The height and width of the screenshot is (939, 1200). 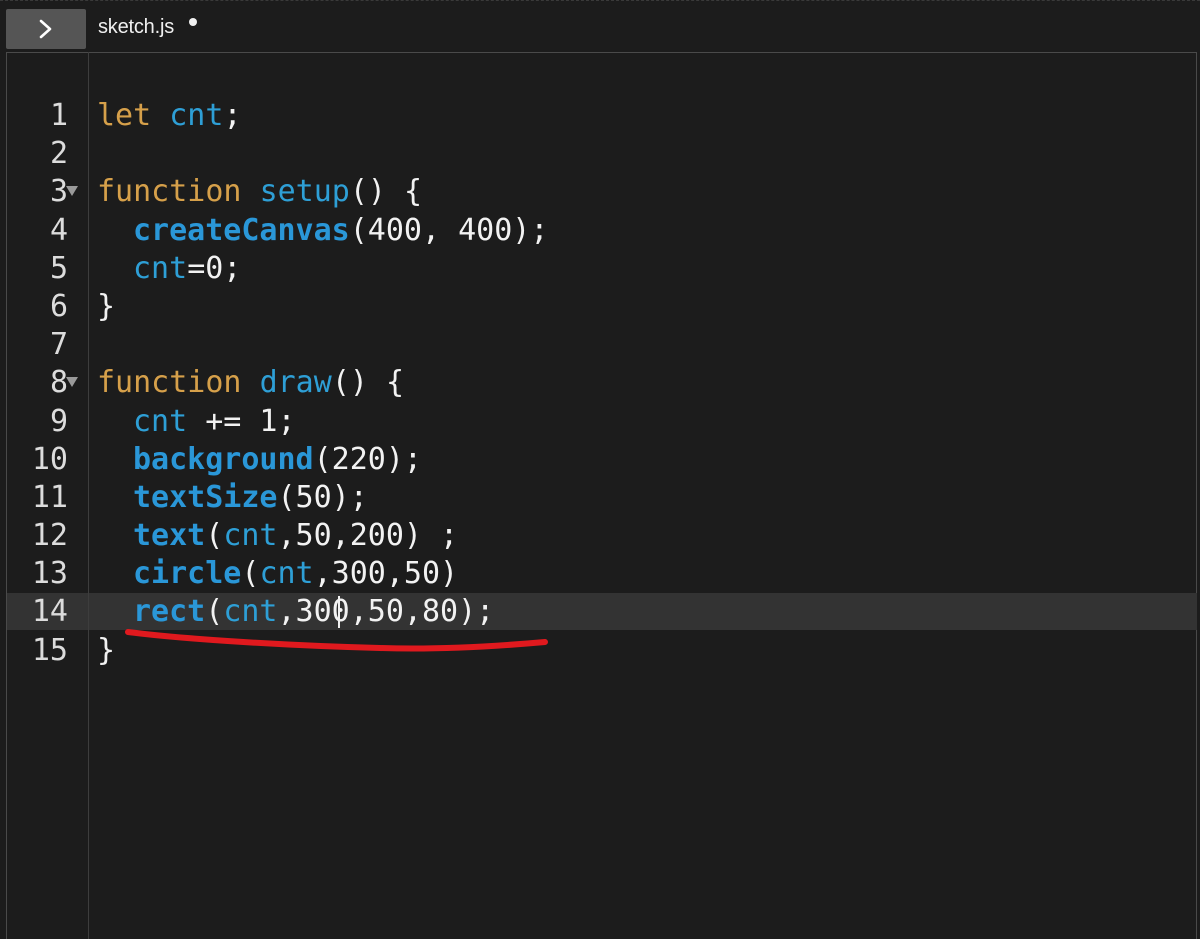 I want to click on arguments: (400, 400);, so click(x=449, y=230).